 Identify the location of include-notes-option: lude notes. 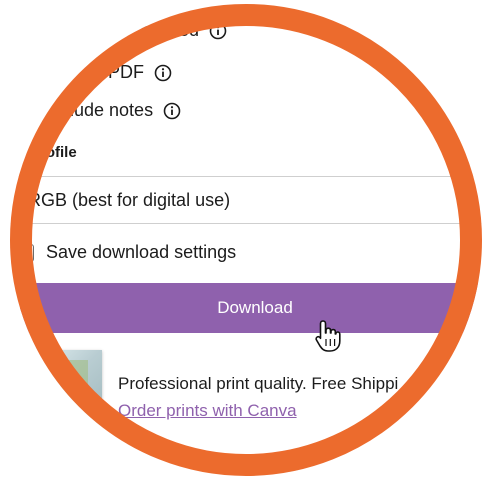
(125, 110).